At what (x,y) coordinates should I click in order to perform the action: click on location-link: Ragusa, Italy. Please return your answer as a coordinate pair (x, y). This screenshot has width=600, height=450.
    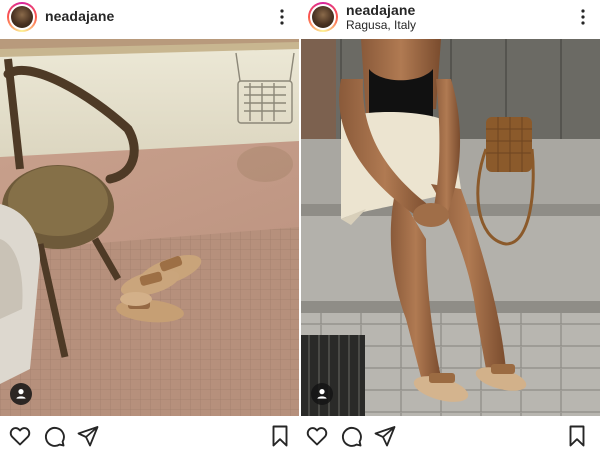
    Looking at the image, I should click on (381, 25).